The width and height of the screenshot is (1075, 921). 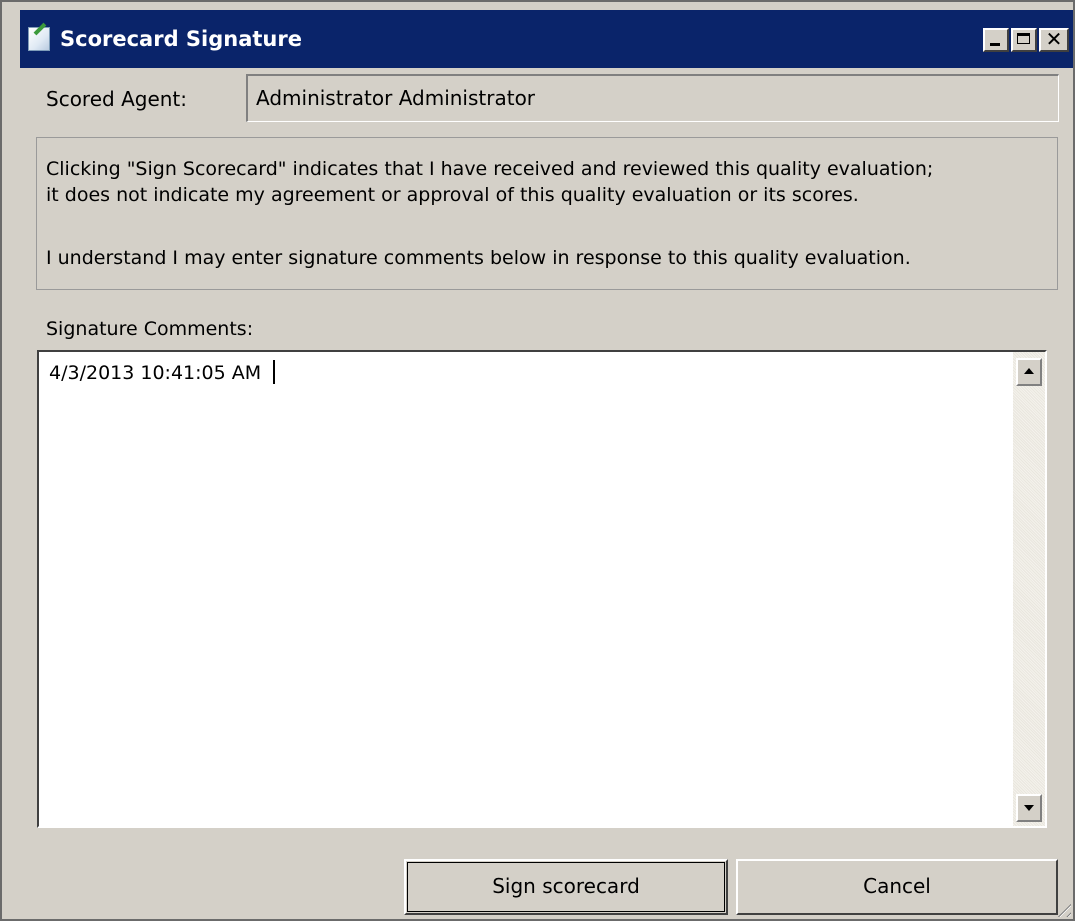 I want to click on close-icon: ✕, so click(x=1054, y=39).